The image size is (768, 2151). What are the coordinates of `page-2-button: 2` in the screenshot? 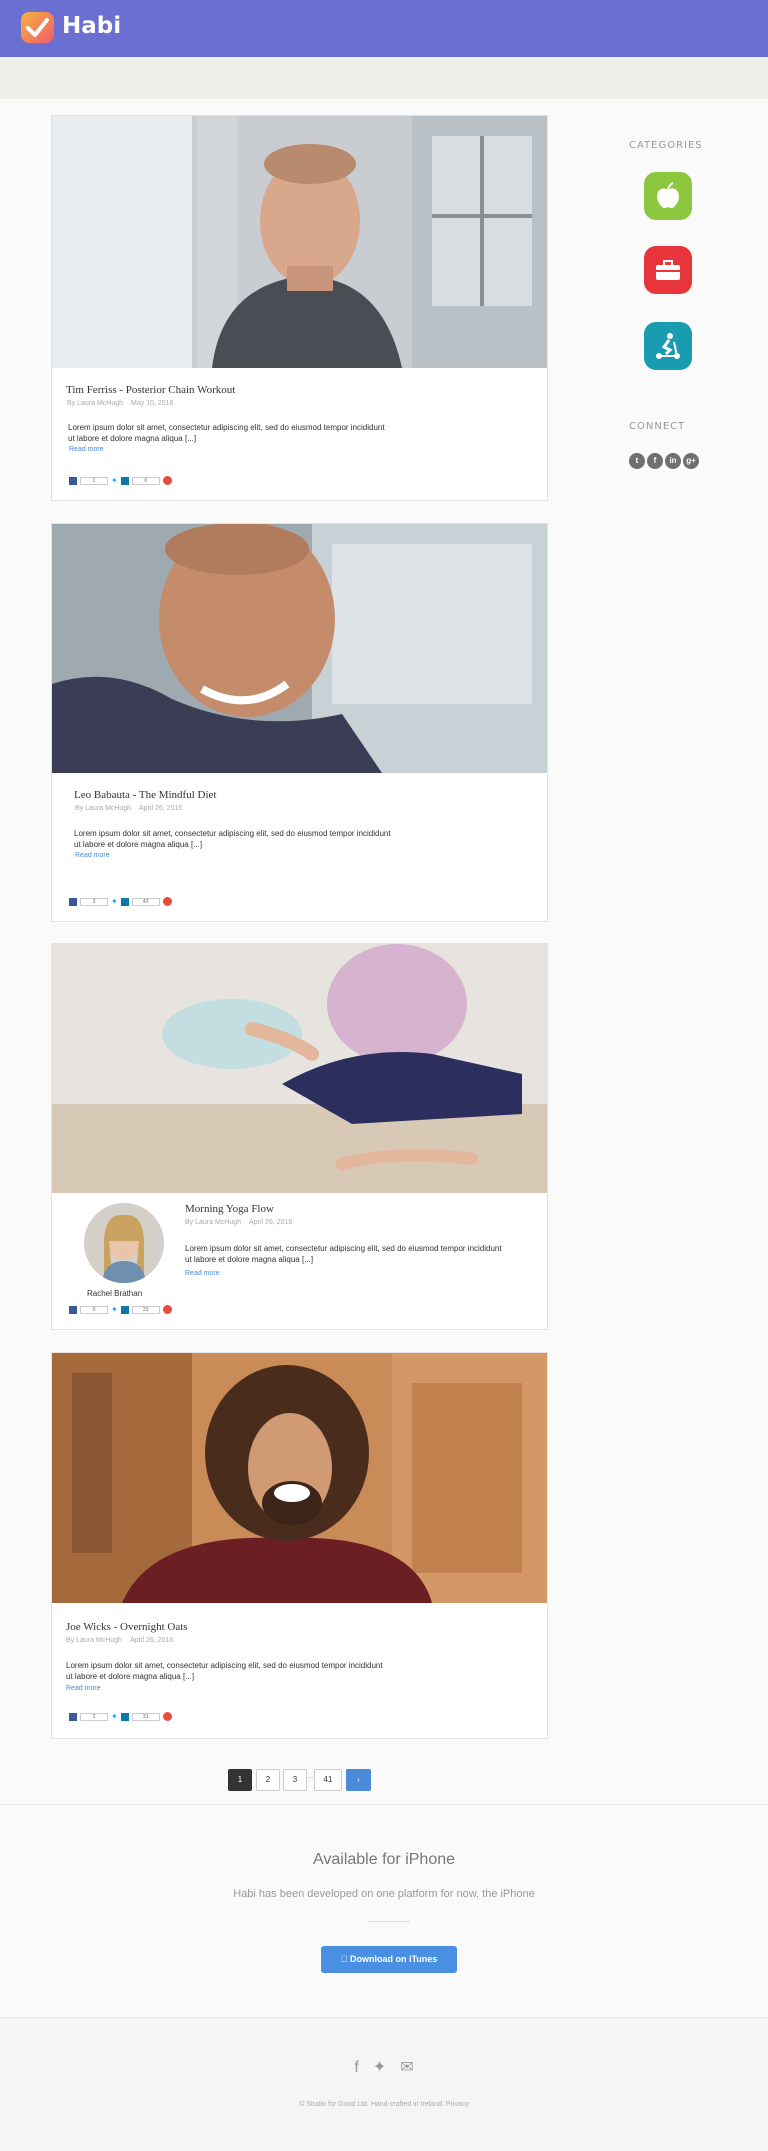 It's located at (268, 1780).